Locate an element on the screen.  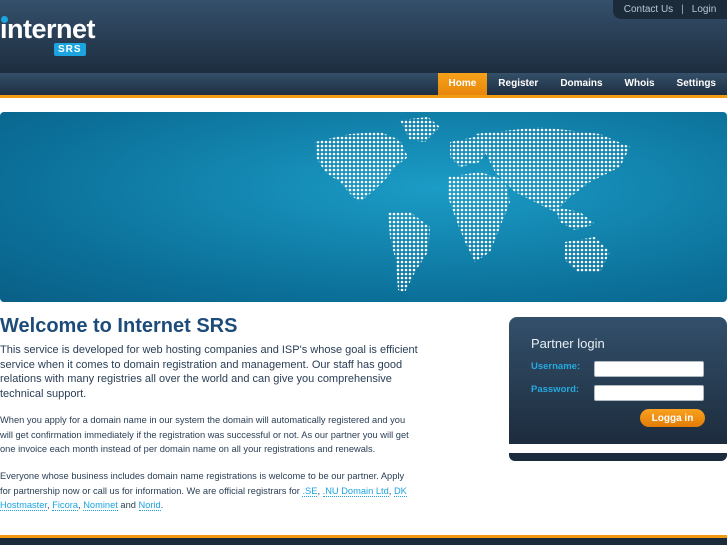
nav-settings: Settings is located at coordinates (696, 84).